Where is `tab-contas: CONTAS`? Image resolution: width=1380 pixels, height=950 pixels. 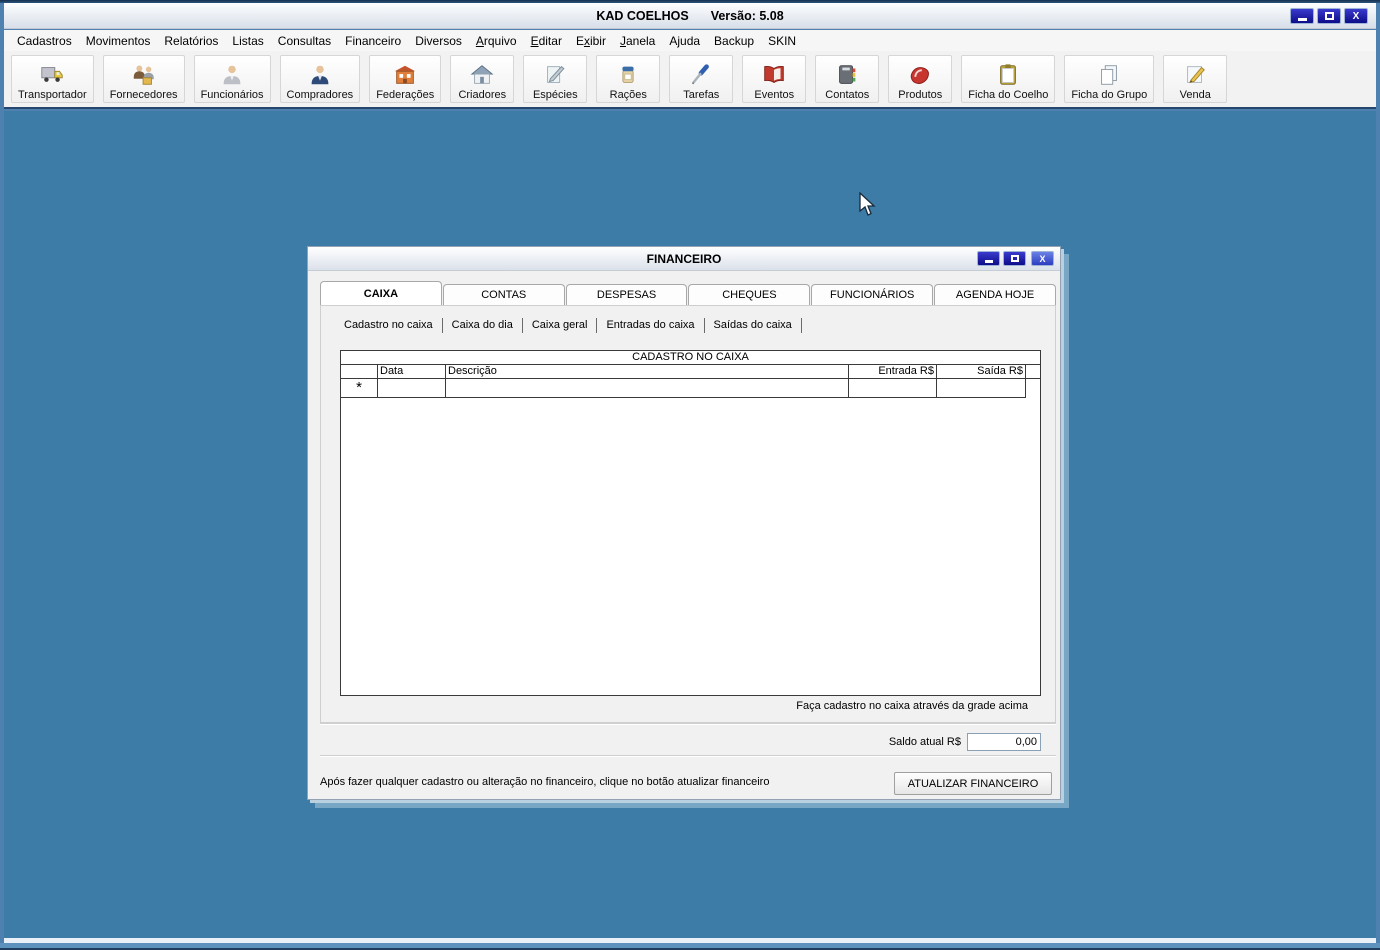
tab-contas: CONTAS is located at coordinates (503, 294).